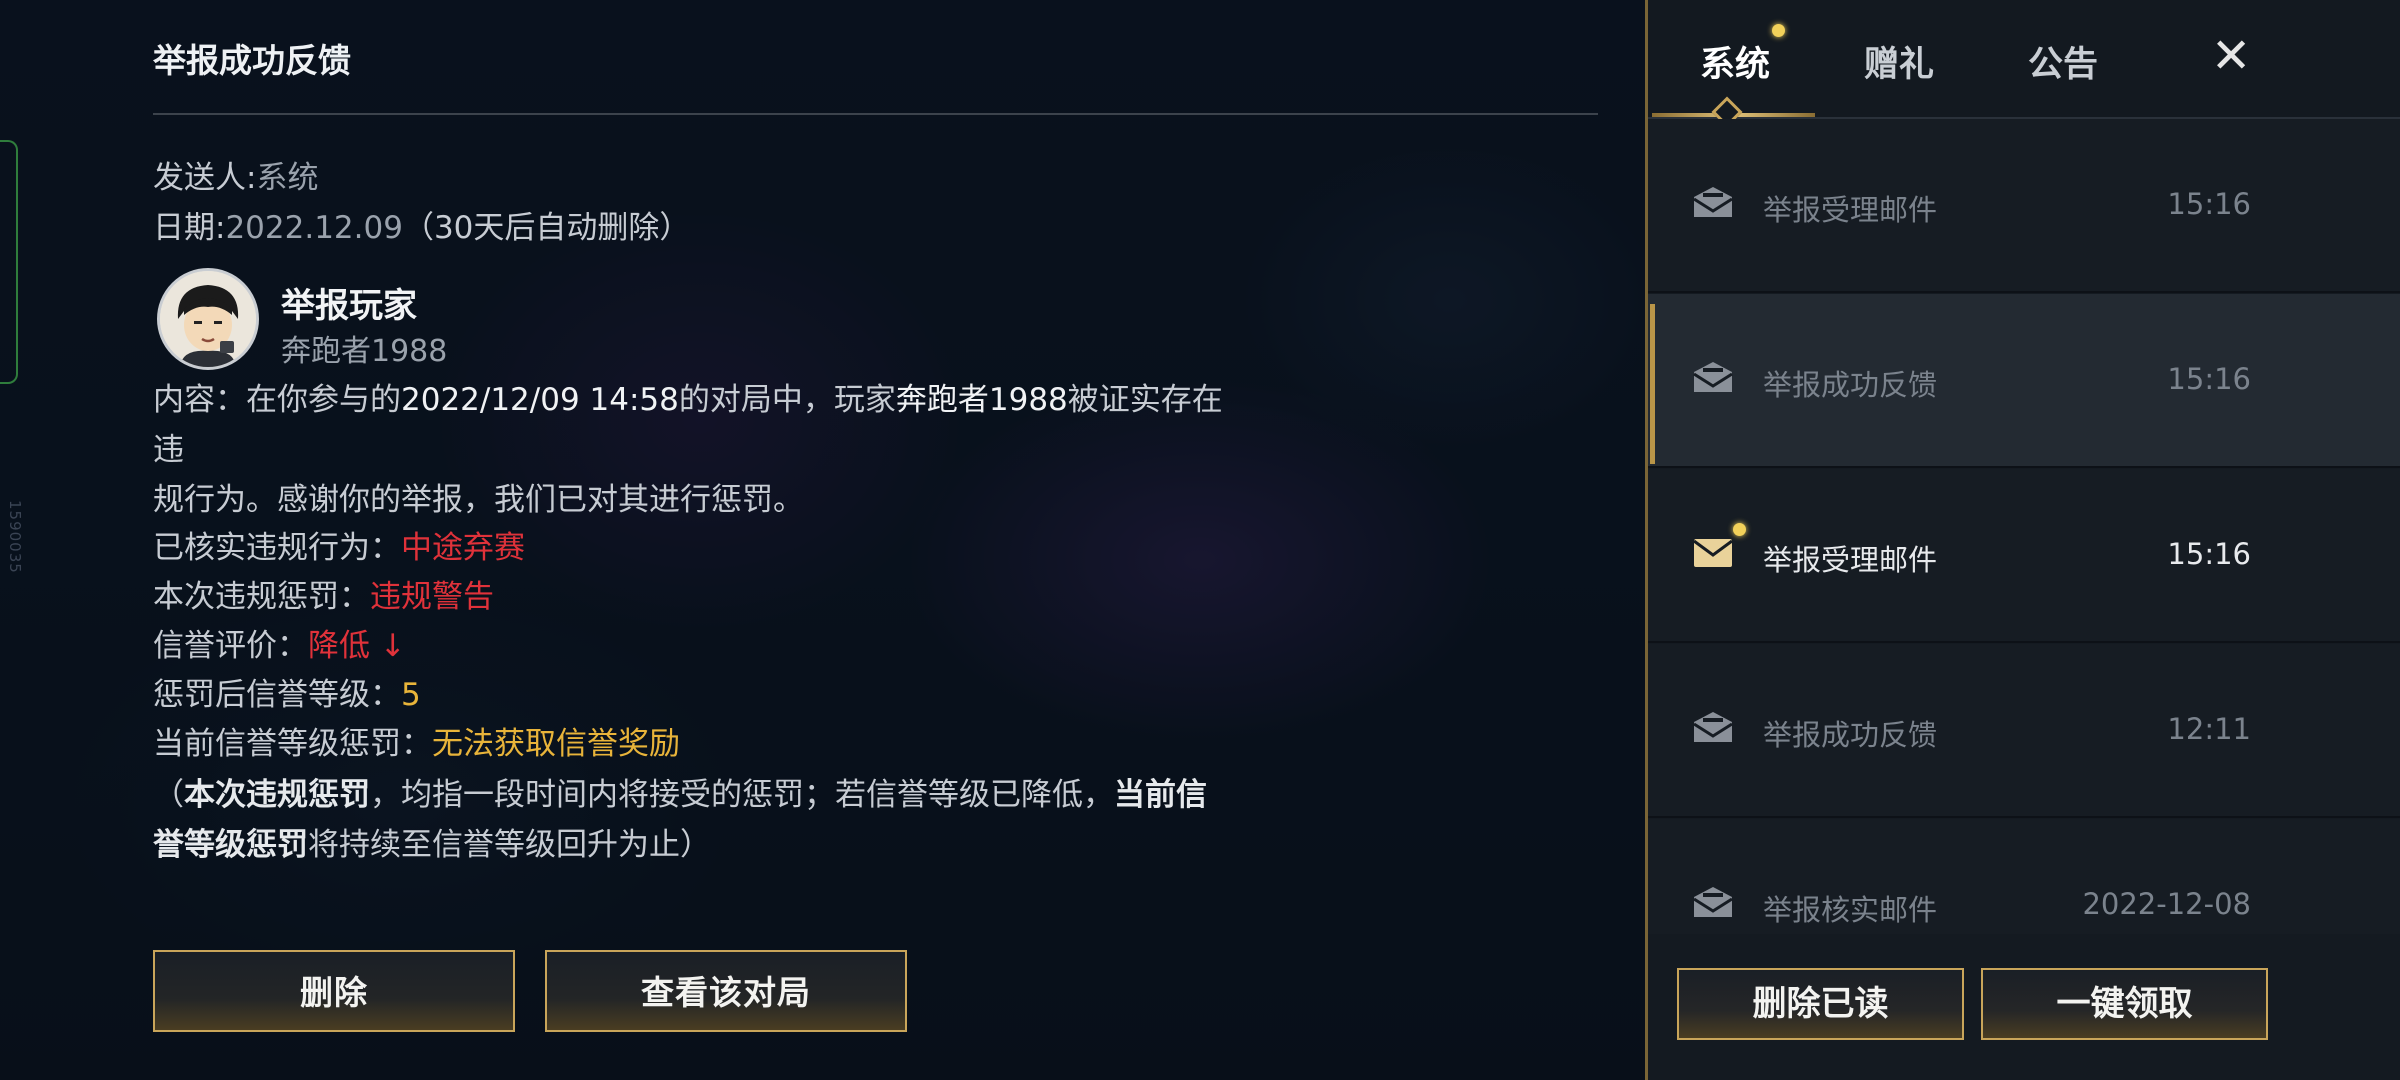  What do you see at coordinates (981, 400) in the screenshot?
I see `content-player: 奔跑者1988` at bounding box center [981, 400].